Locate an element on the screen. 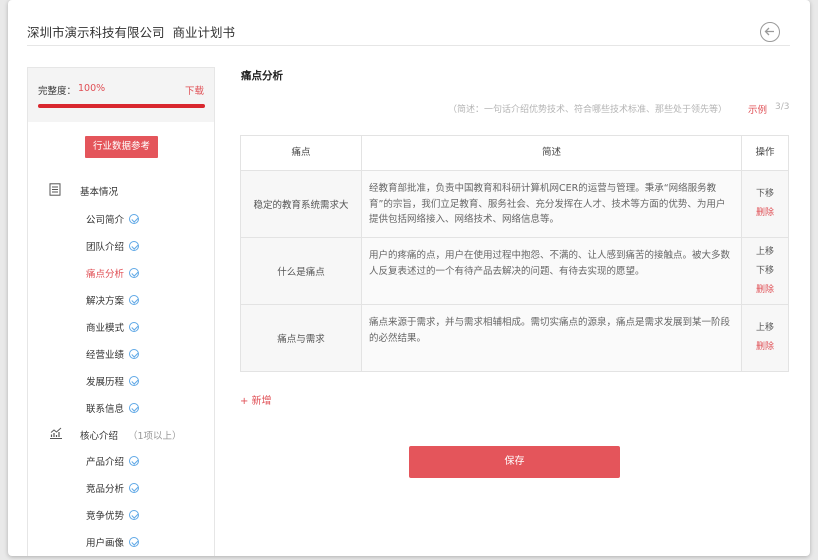  progress-value: 100% is located at coordinates (92, 88).